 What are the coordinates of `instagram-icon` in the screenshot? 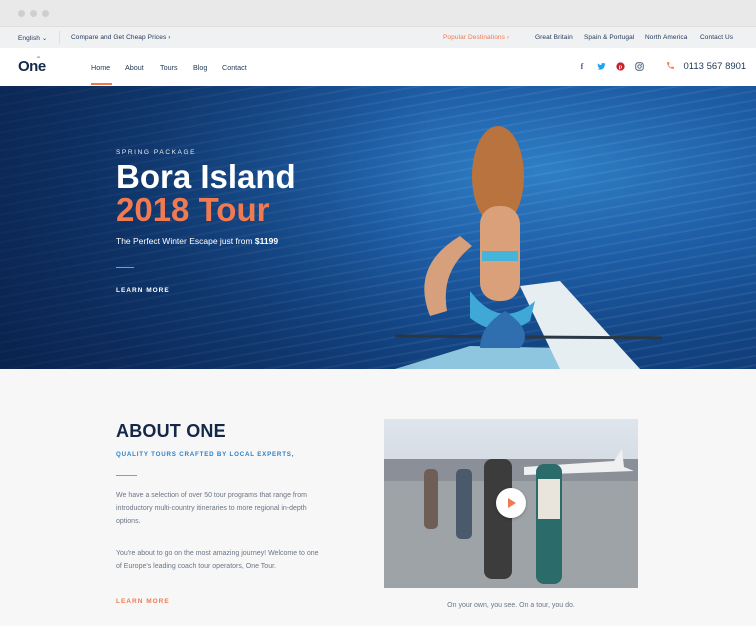 It's located at (639, 67).